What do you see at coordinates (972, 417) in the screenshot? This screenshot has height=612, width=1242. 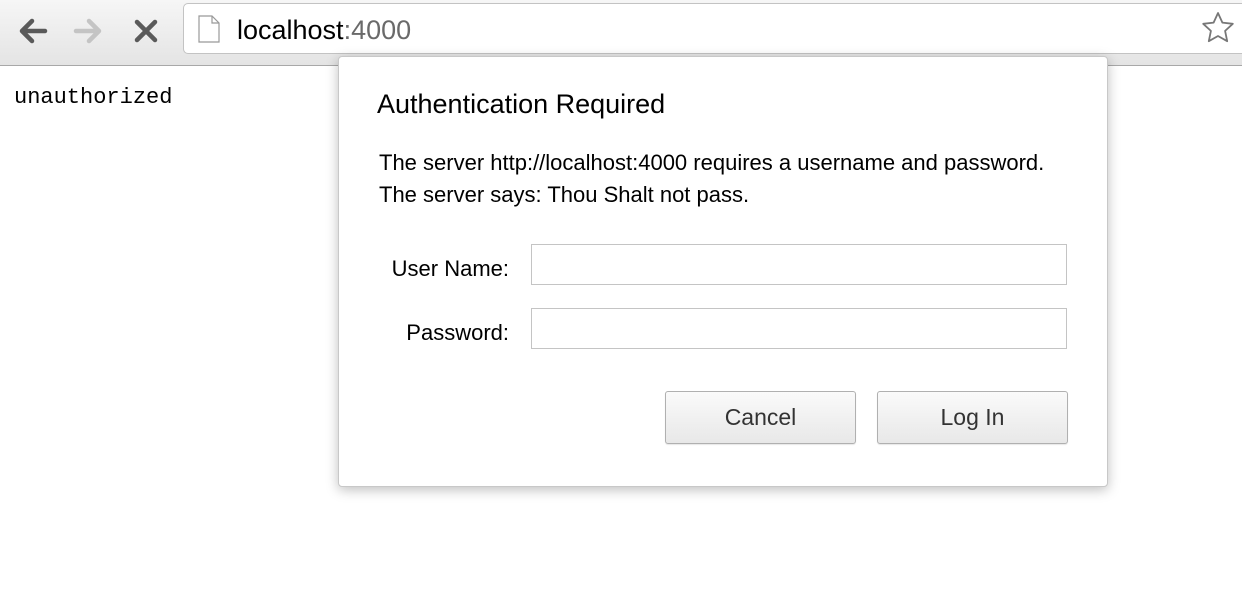 I see `login-button: Log In` at bounding box center [972, 417].